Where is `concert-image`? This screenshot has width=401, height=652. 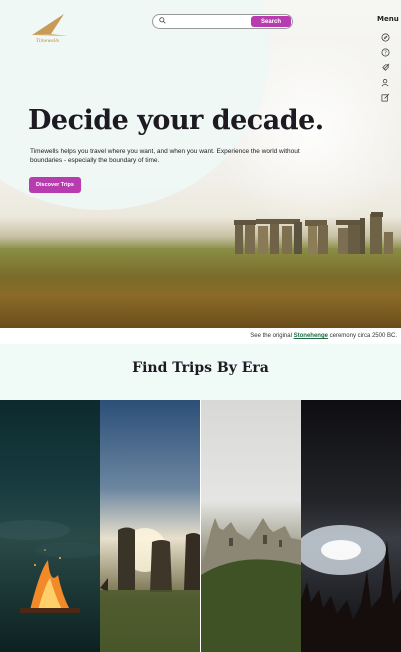 concert-image is located at coordinates (350, 588).